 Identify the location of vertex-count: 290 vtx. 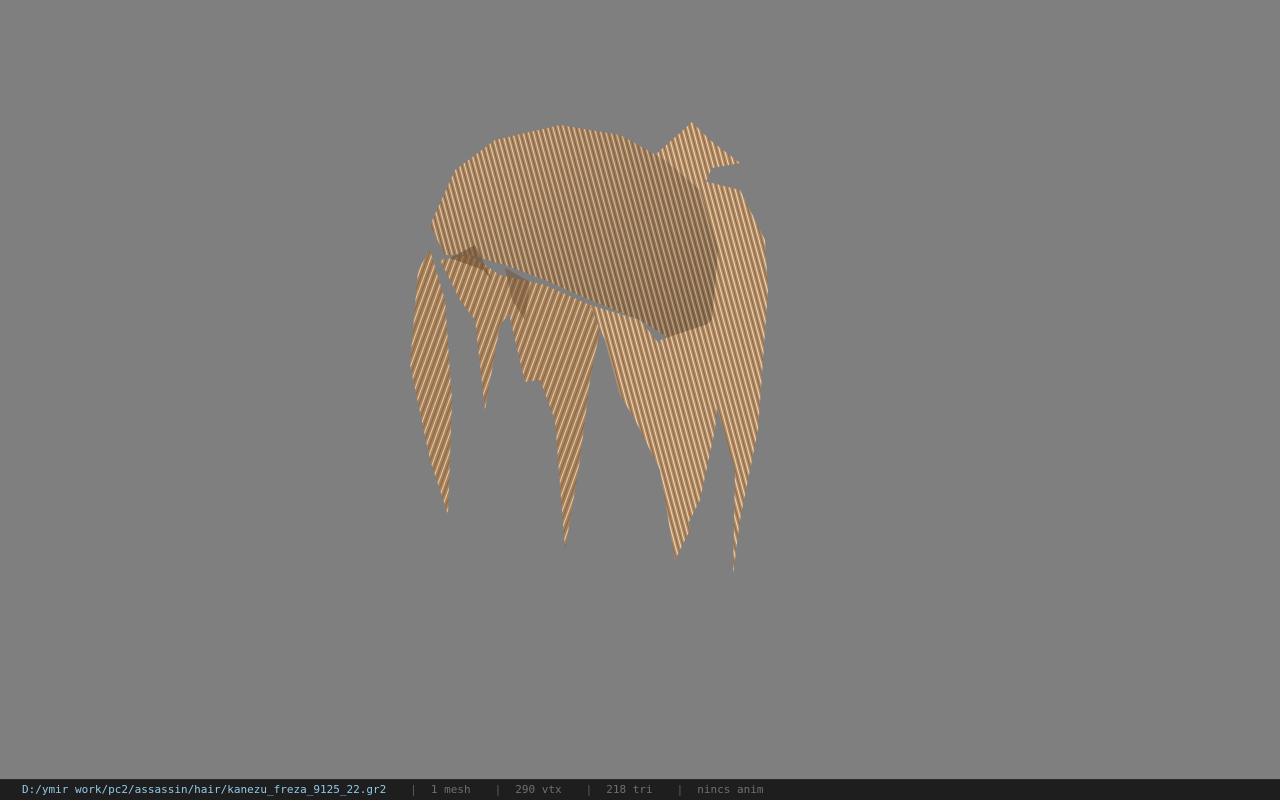
(538, 789).